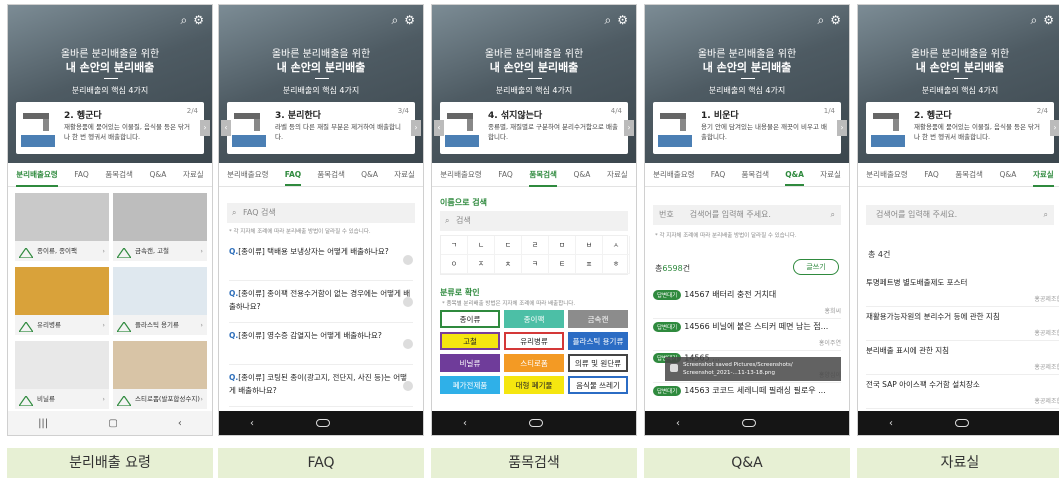 The width and height of the screenshot is (1059, 478). I want to click on consonant-key: ㅌ, so click(562, 264).